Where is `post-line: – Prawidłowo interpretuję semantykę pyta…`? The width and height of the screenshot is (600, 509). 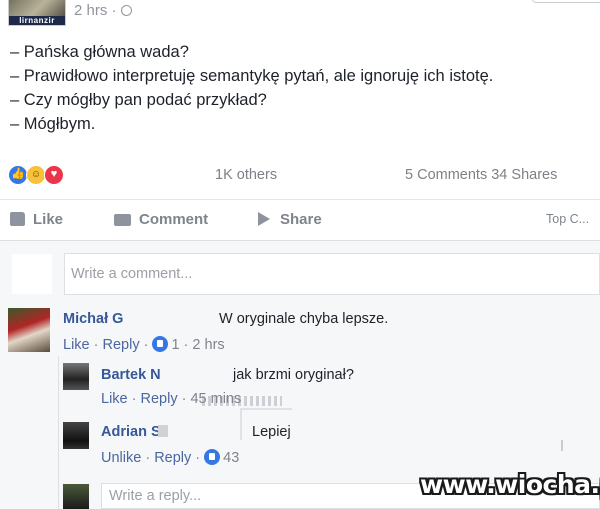
post-line: – Prawidłowo interpretuję semantykę pyta… is located at coordinates (252, 76).